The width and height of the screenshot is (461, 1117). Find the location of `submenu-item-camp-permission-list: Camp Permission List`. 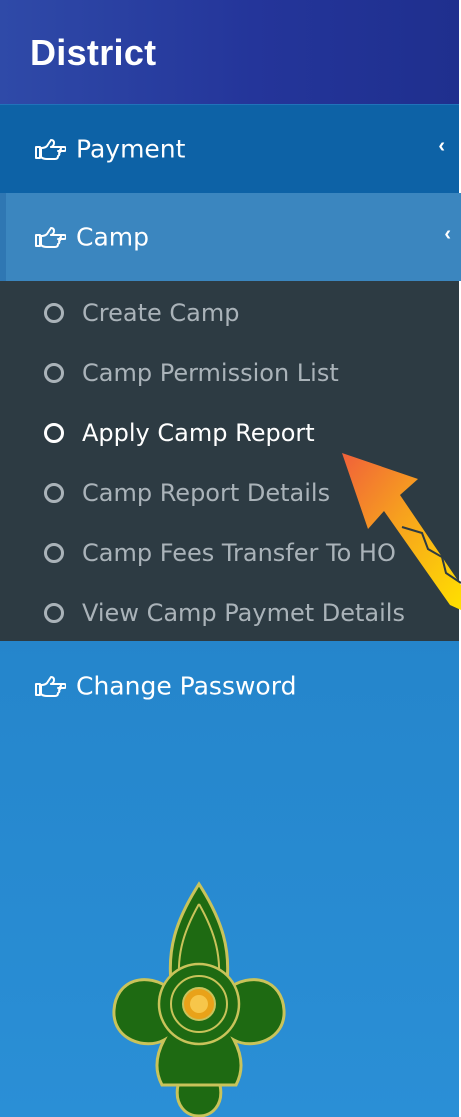

submenu-item-camp-permission-list: Camp Permission List is located at coordinates (229, 373).